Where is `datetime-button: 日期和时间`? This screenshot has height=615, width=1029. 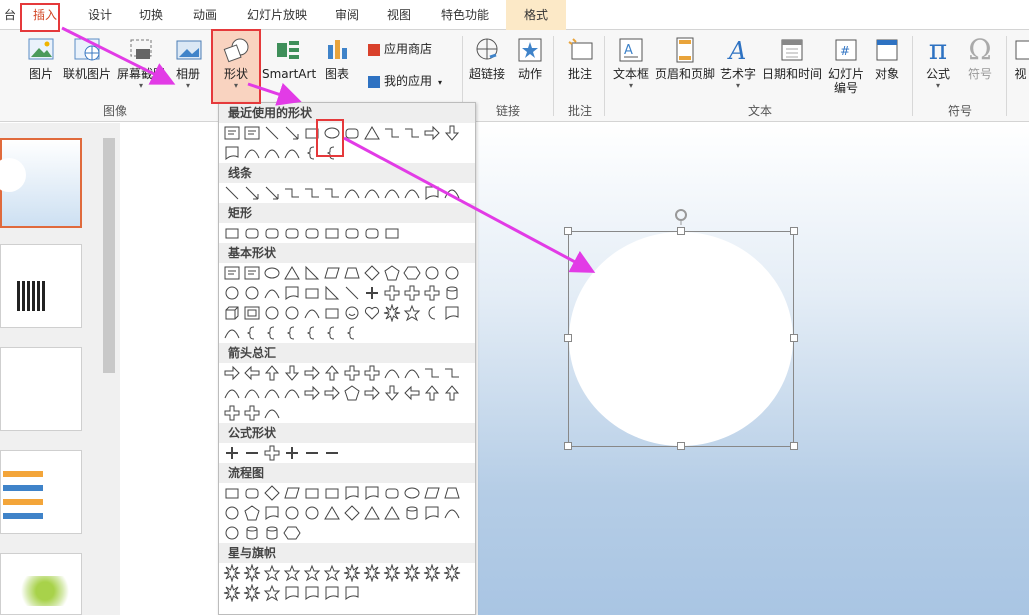 datetime-button: 日期和时间 is located at coordinates (792, 58).